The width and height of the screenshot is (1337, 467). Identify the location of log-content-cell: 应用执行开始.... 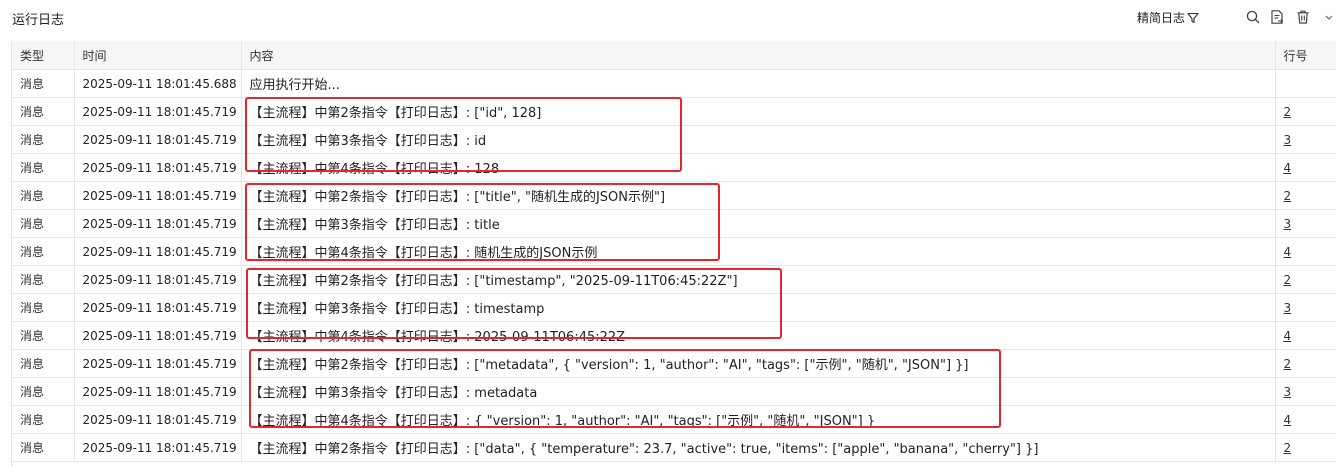
(758, 83).